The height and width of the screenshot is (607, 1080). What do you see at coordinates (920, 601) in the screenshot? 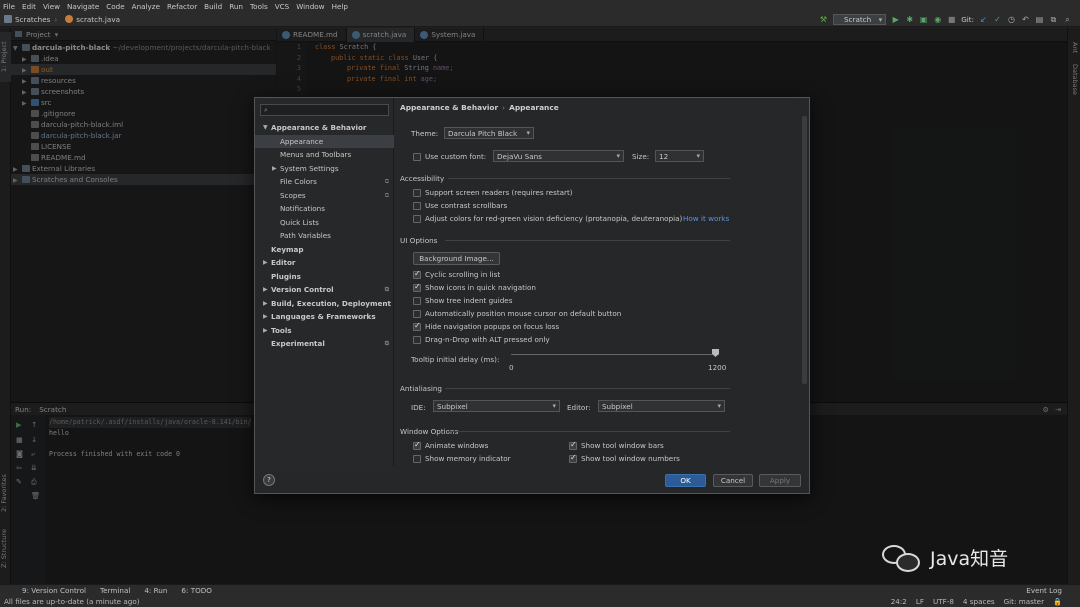
I see `line-separator: LF` at bounding box center [920, 601].